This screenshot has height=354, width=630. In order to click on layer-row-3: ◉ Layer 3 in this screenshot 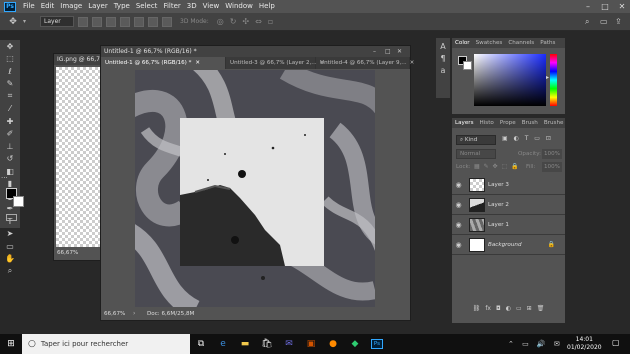, I will do `click(508, 185)`.